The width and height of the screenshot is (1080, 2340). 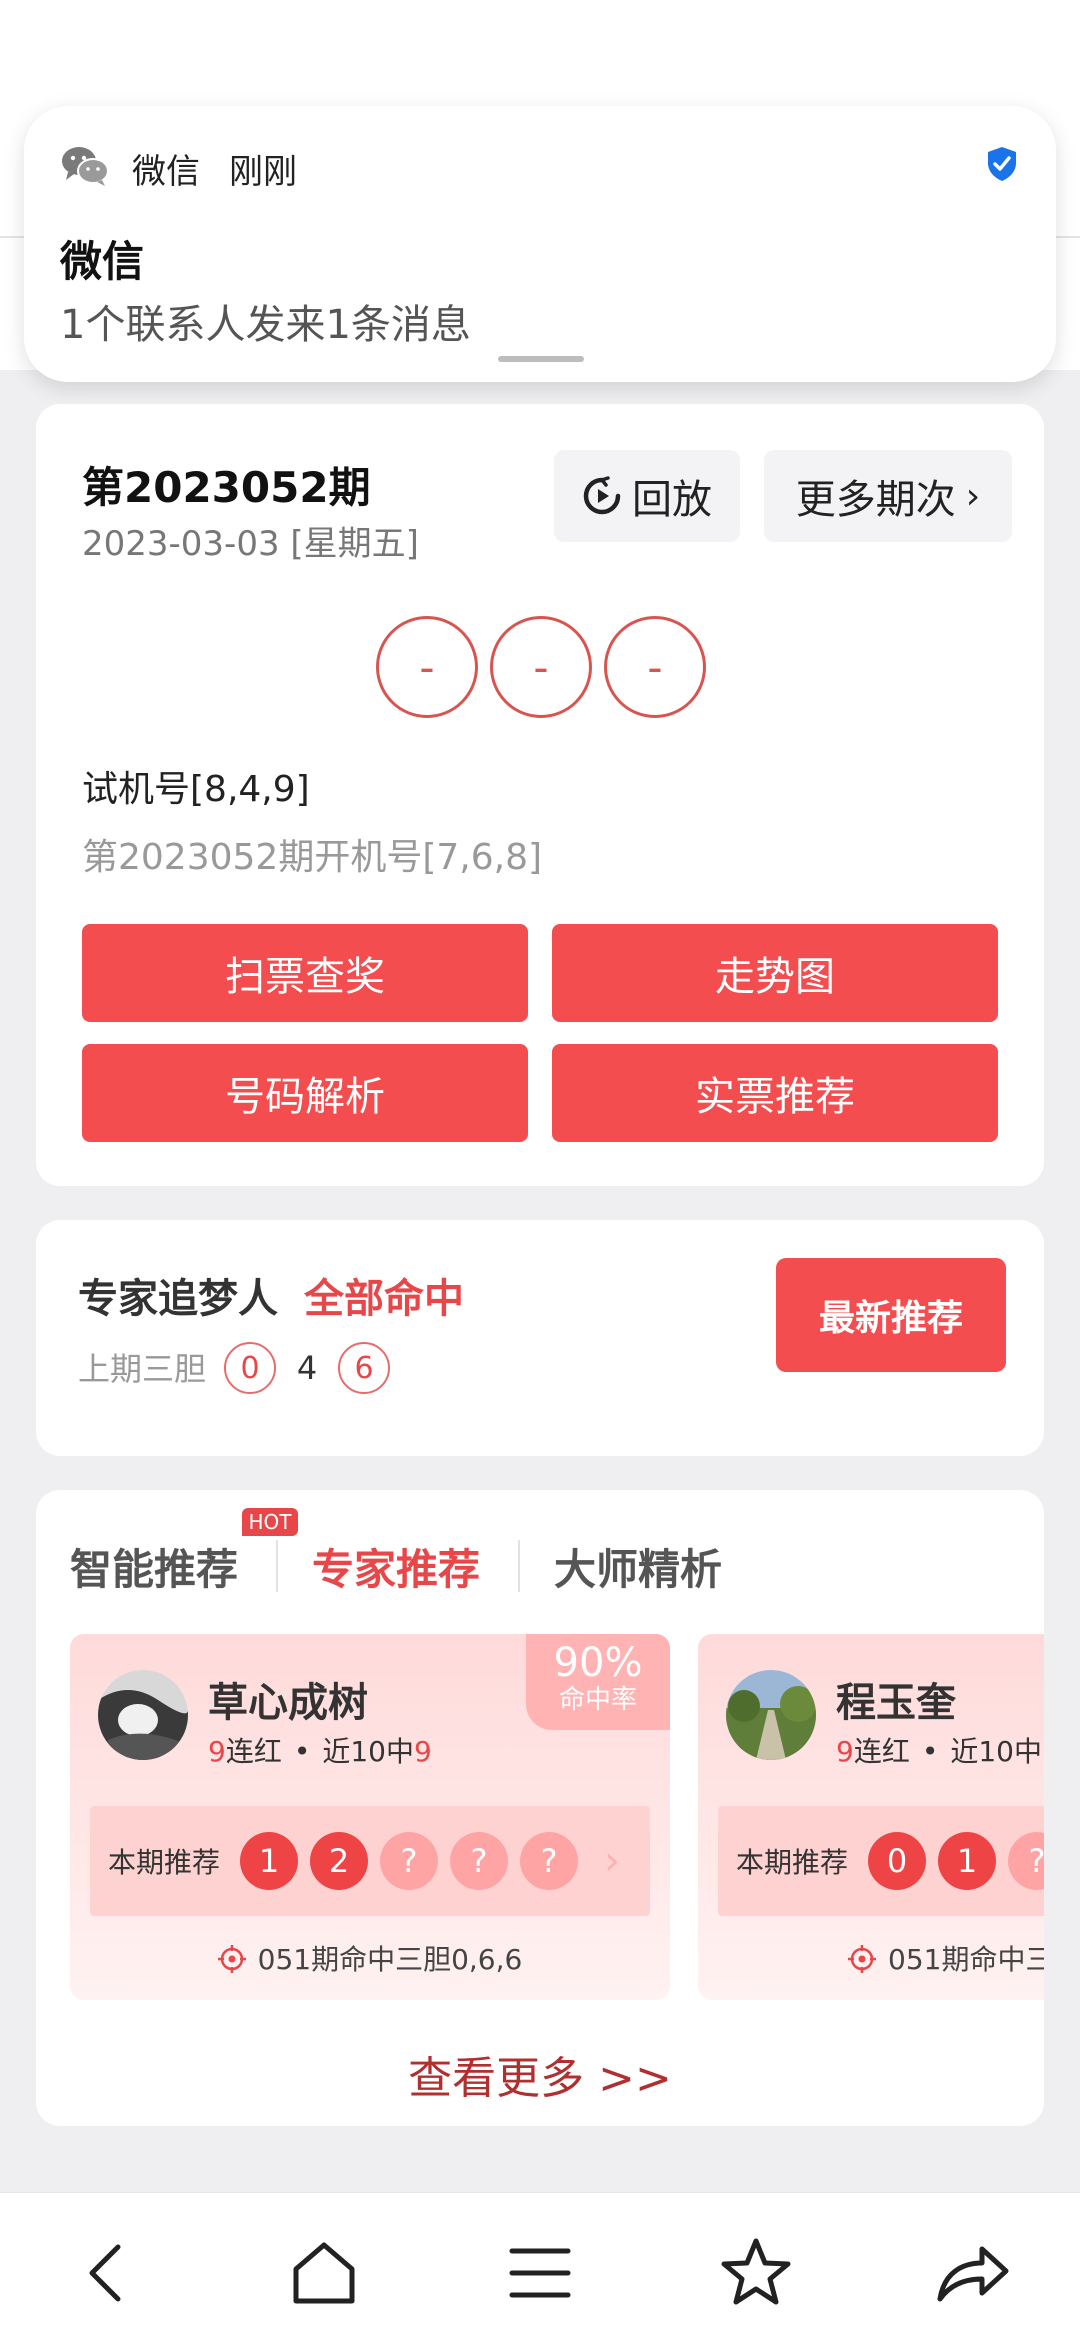 What do you see at coordinates (939, 1751) in the screenshot?
I see `expert-streak: 9连红 • 近10中` at bounding box center [939, 1751].